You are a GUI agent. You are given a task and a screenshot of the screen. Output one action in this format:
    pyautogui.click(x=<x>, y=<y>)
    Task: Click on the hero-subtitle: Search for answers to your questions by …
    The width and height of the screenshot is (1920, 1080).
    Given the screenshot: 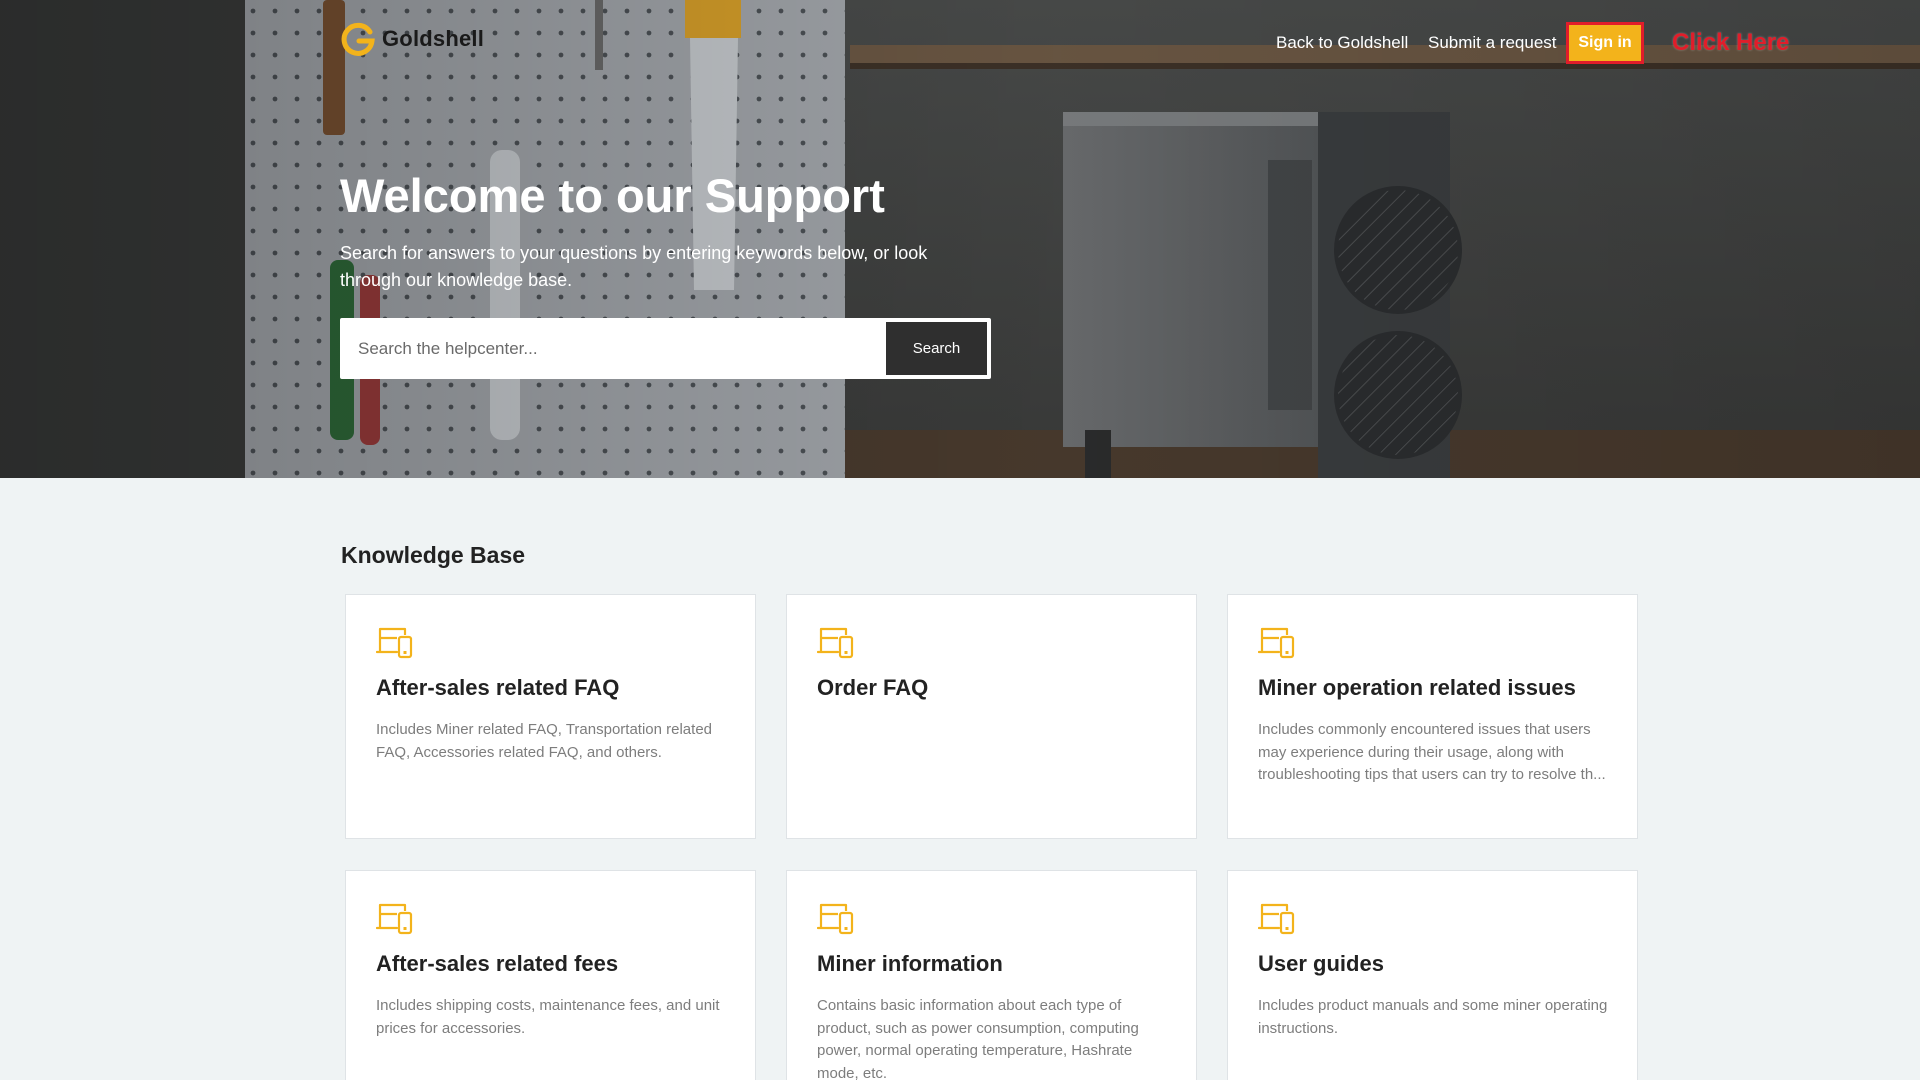 What is the action you would take?
    pyautogui.click(x=634, y=266)
    